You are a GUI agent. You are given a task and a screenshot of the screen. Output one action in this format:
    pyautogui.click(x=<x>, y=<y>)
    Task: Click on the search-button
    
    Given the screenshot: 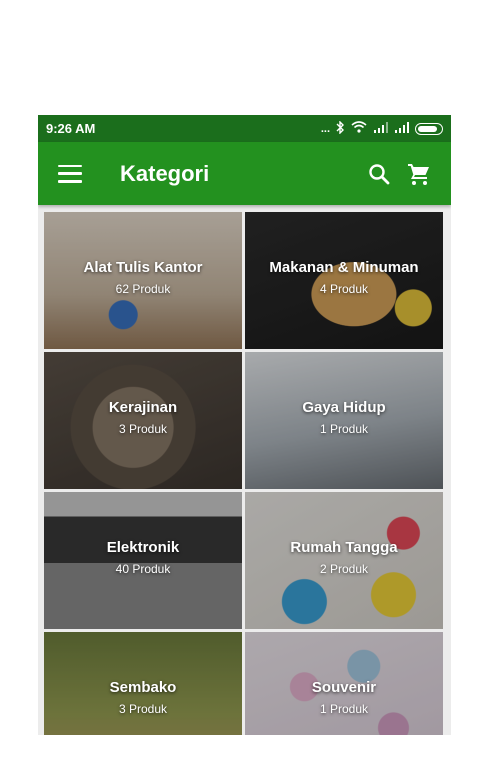 What is the action you would take?
    pyautogui.click(x=379, y=174)
    